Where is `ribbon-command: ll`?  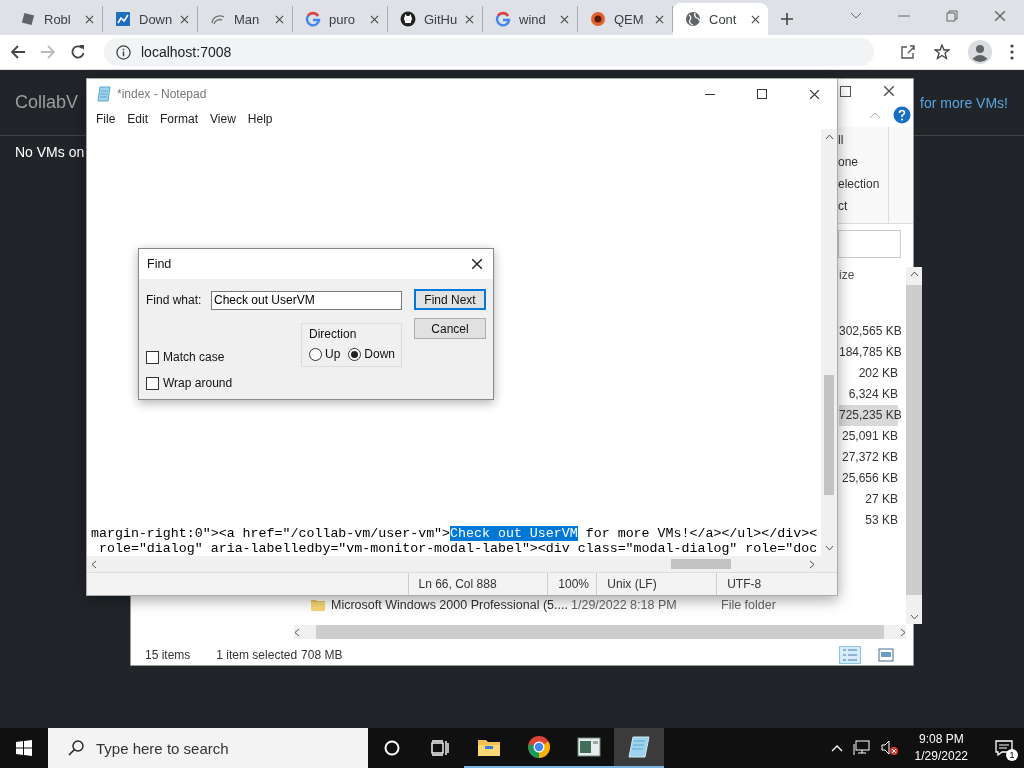 ribbon-command: ll is located at coordinates (863, 141).